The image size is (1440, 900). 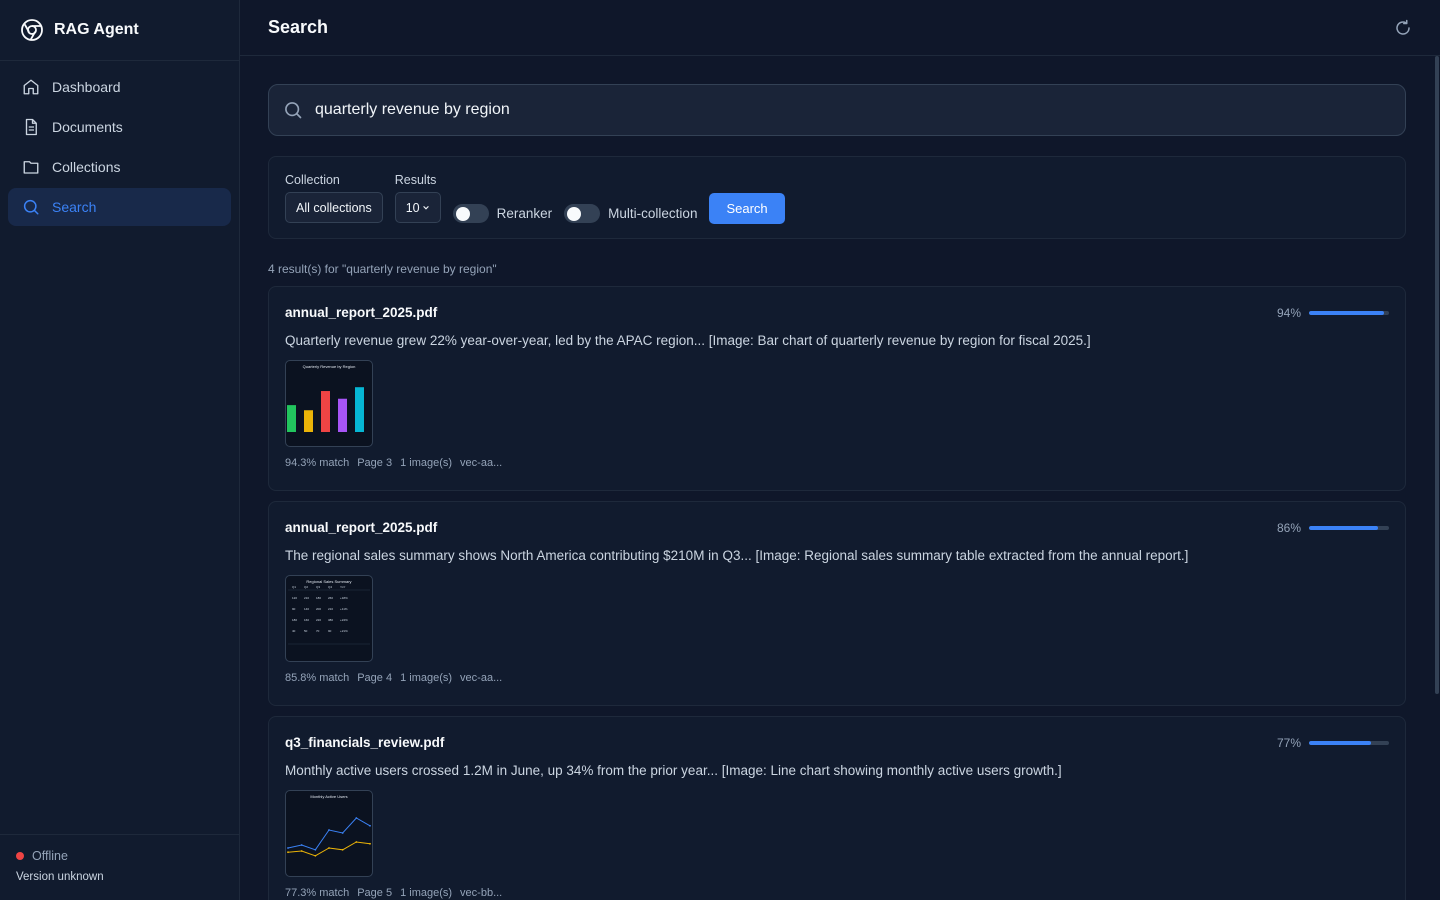 What do you see at coordinates (318, 631) in the screenshot?
I see `thumbnail-table-cell: 70` at bounding box center [318, 631].